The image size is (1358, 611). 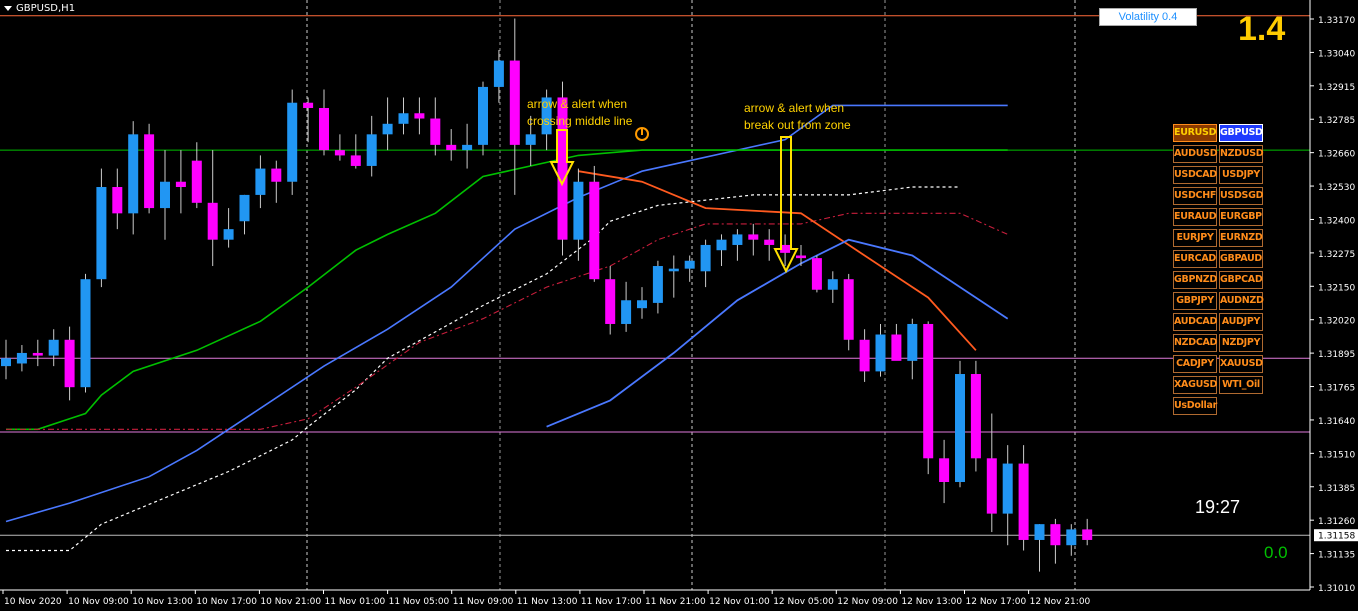 What do you see at coordinates (1195, 343) in the screenshot?
I see `symbol-button-nzdcad: NZDCAD` at bounding box center [1195, 343].